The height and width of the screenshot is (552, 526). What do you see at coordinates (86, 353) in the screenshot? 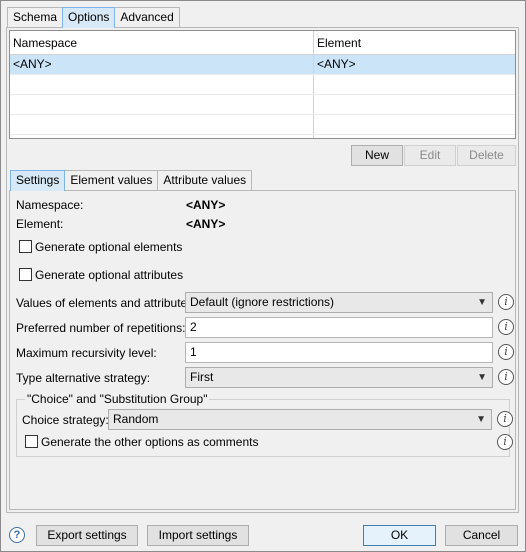
I see `recursivity-label: Maximum recursivity level:` at bounding box center [86, 353].